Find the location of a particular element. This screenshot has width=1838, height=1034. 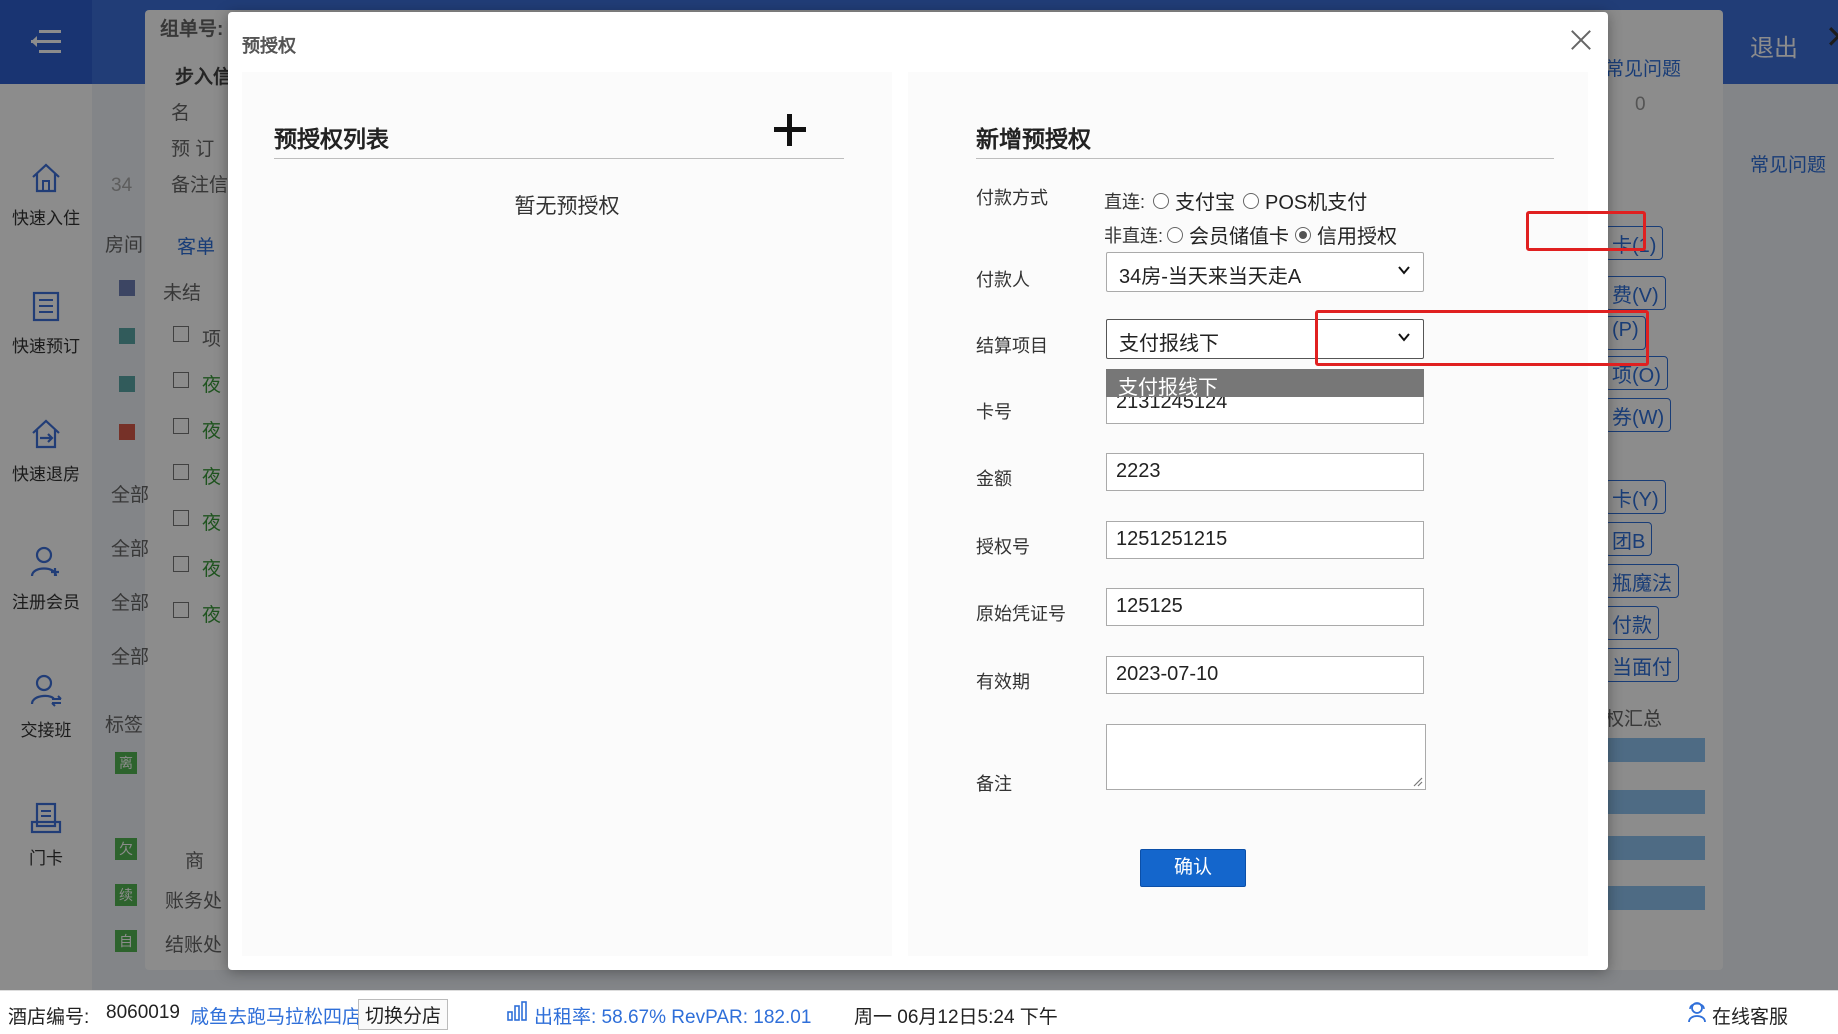

auth-number-input: 1251251215 is located at coordinates (1265, 540).